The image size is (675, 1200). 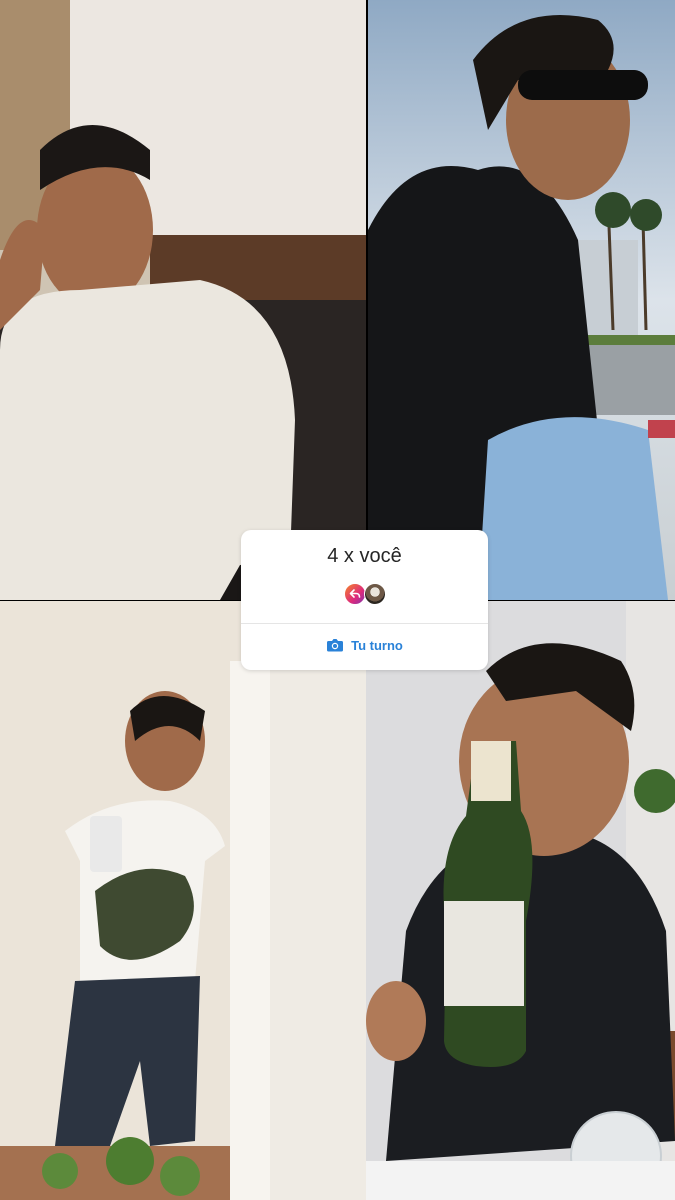 I want to click on reply-arrow-icon, so click(x=354, y=593).